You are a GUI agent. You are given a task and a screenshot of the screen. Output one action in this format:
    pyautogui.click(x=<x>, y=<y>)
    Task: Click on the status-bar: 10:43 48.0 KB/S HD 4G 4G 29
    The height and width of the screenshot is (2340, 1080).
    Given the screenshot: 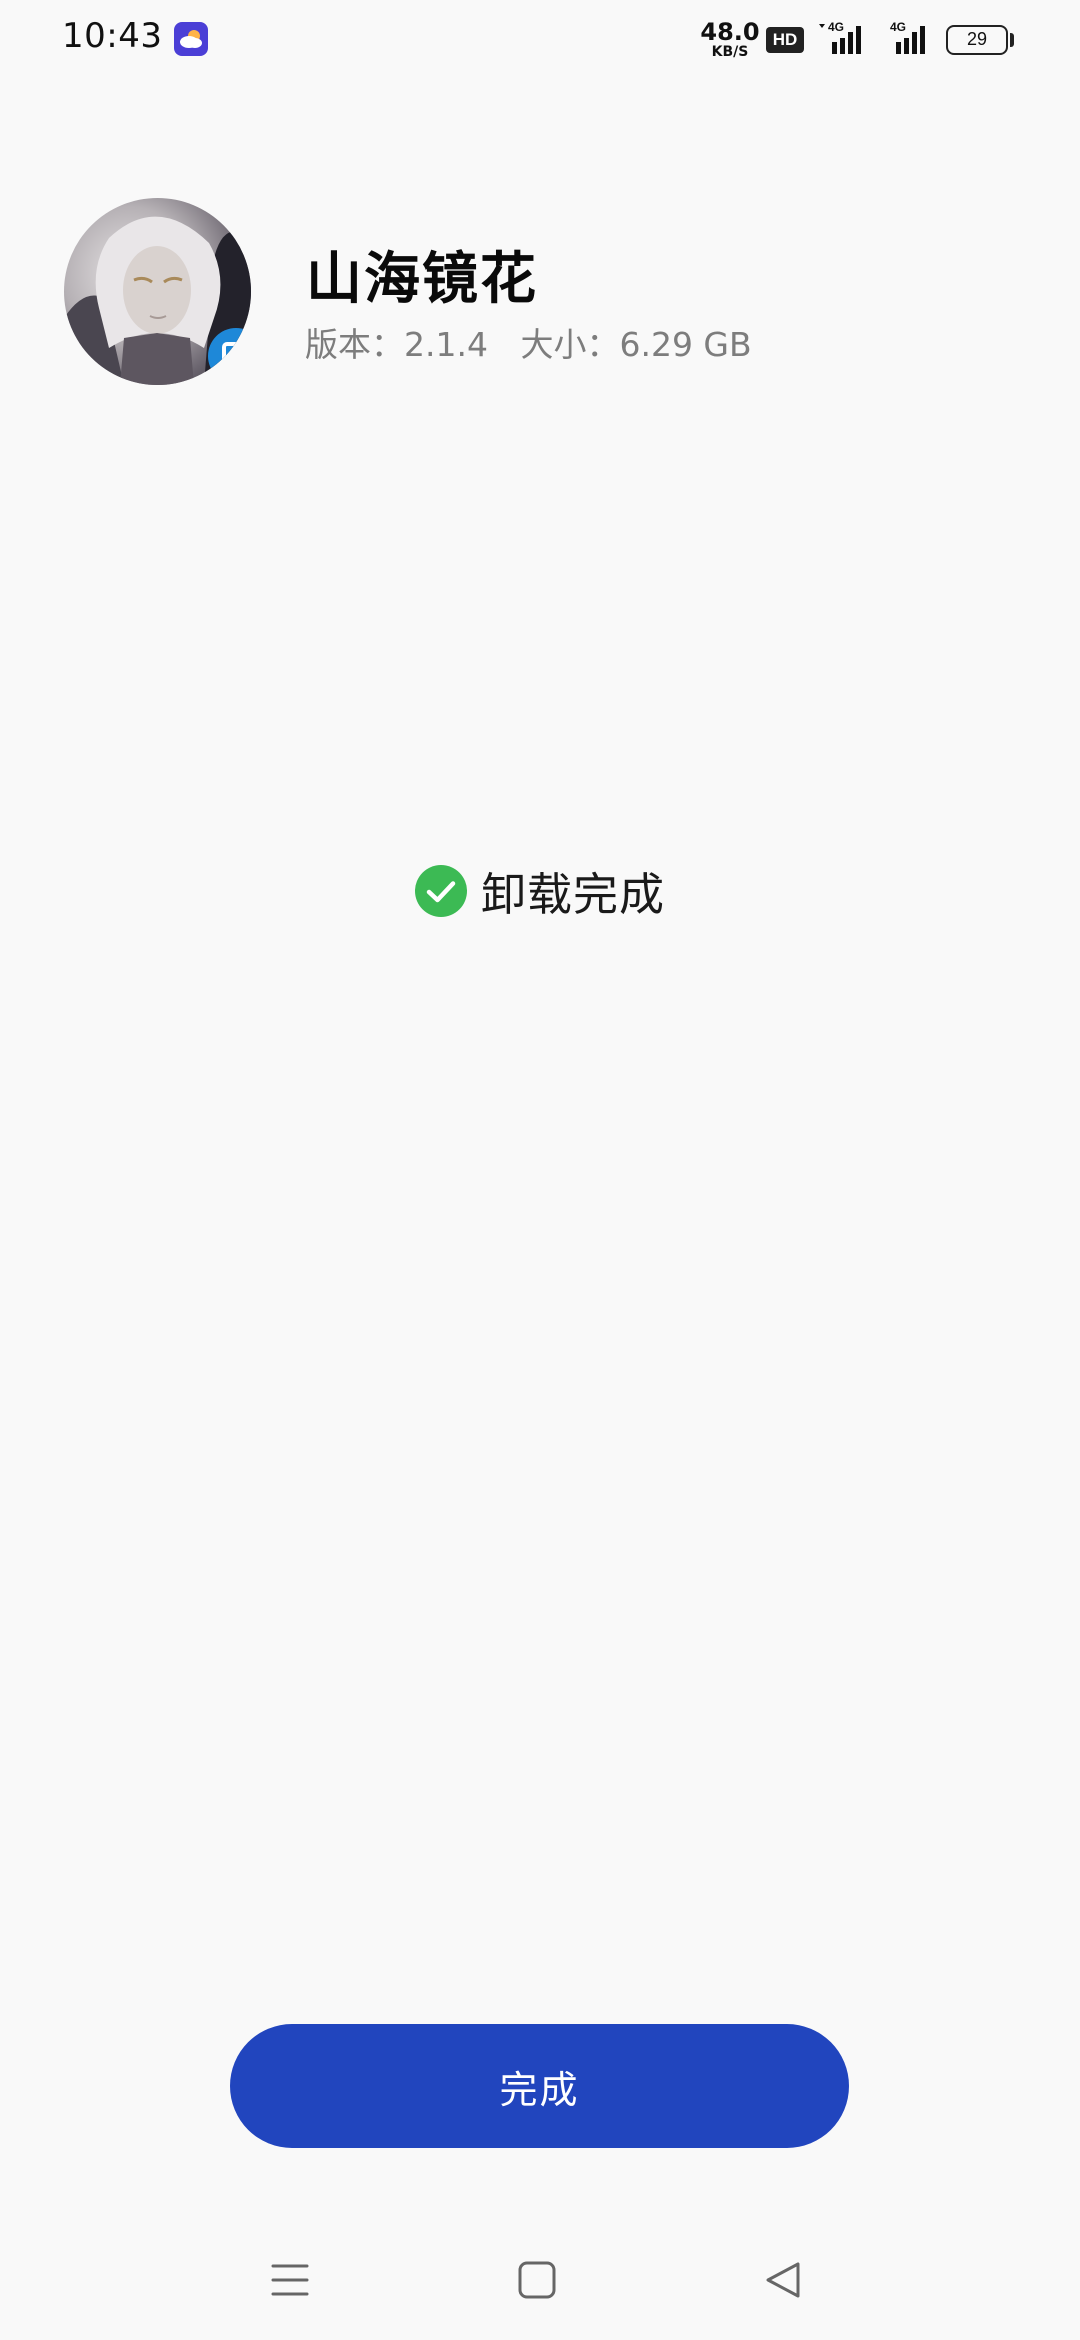 What is the action you would take?
    pyautogui.click(x=540, y=40)
    